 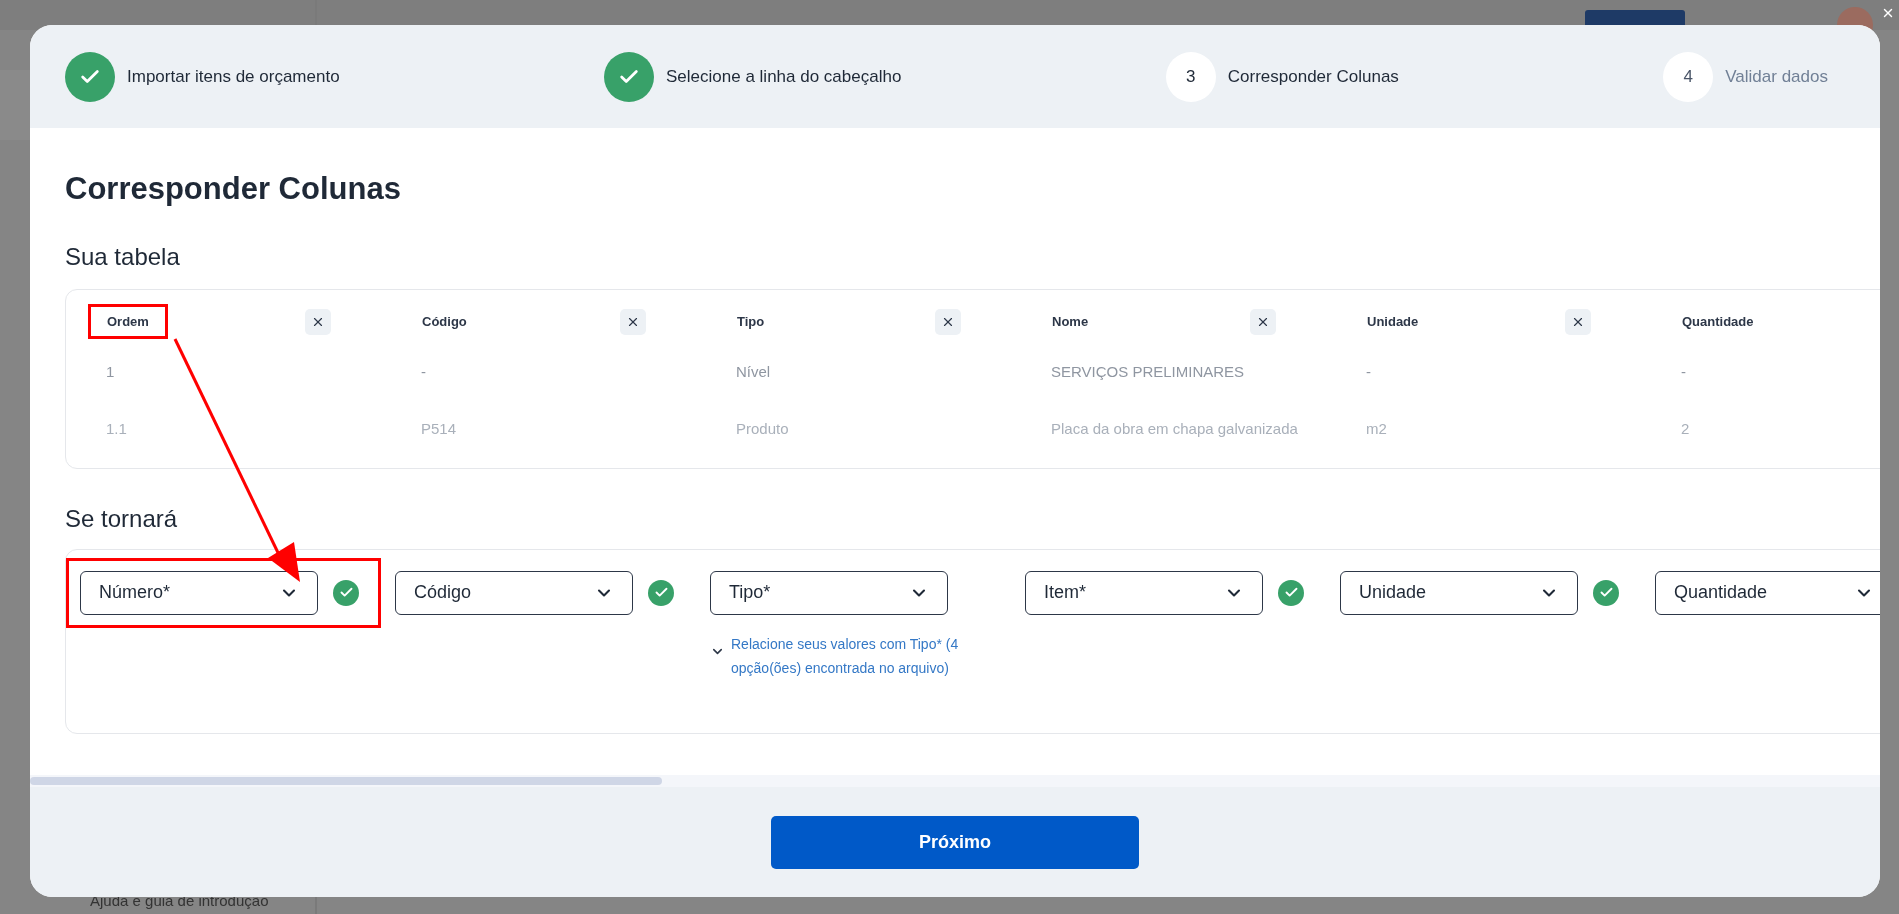 I want to click on column-select: Quantidade, so click(x=1767, y=592).